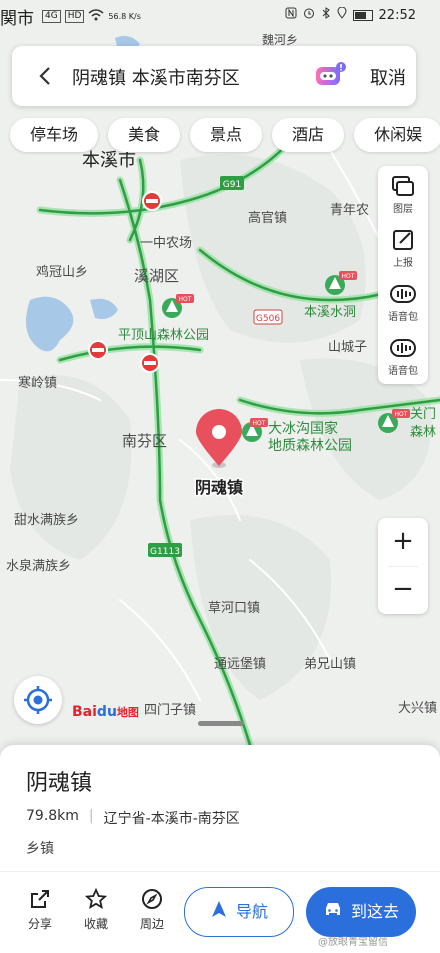 This screenshot has width=440, height=953. What do you see at coordinates (403, 275) in the screenshot?
I see `map-tools-panel: 图层 上报 语音包 语音包` at bounding box center [403, 275].